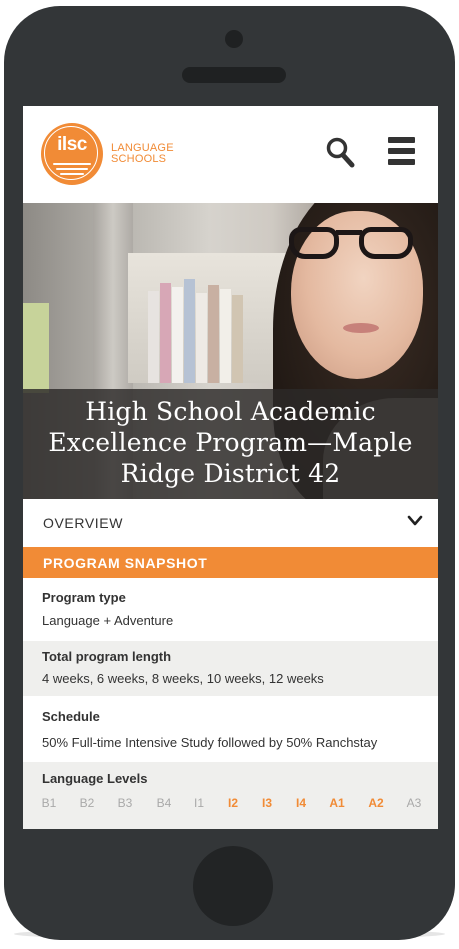 The height and width of the screenshot is (949, 459). Describe the element at coordinates (84, 597) in the screenshot. I see `info-label: Program type` at that location.